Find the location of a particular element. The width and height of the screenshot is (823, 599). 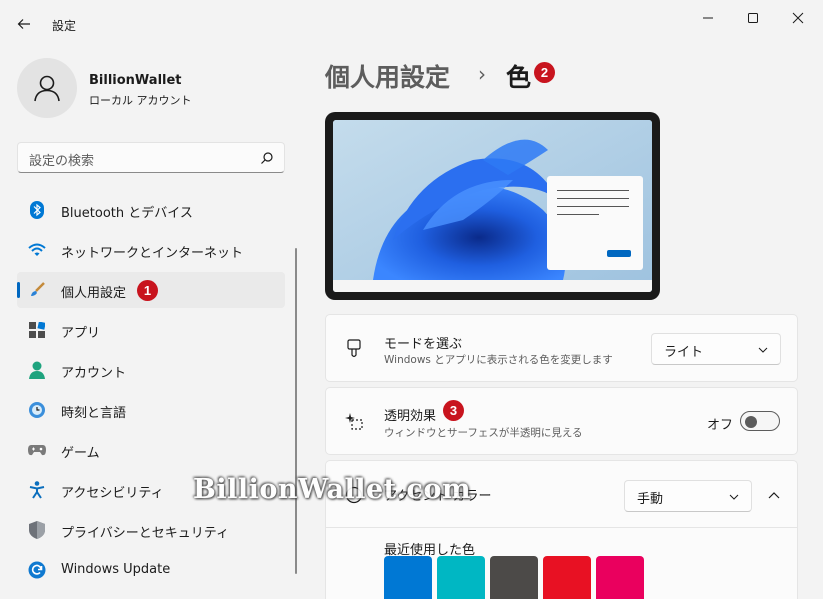

sidebar-item-accounts: アカウント is located at coordinates (151, 370).